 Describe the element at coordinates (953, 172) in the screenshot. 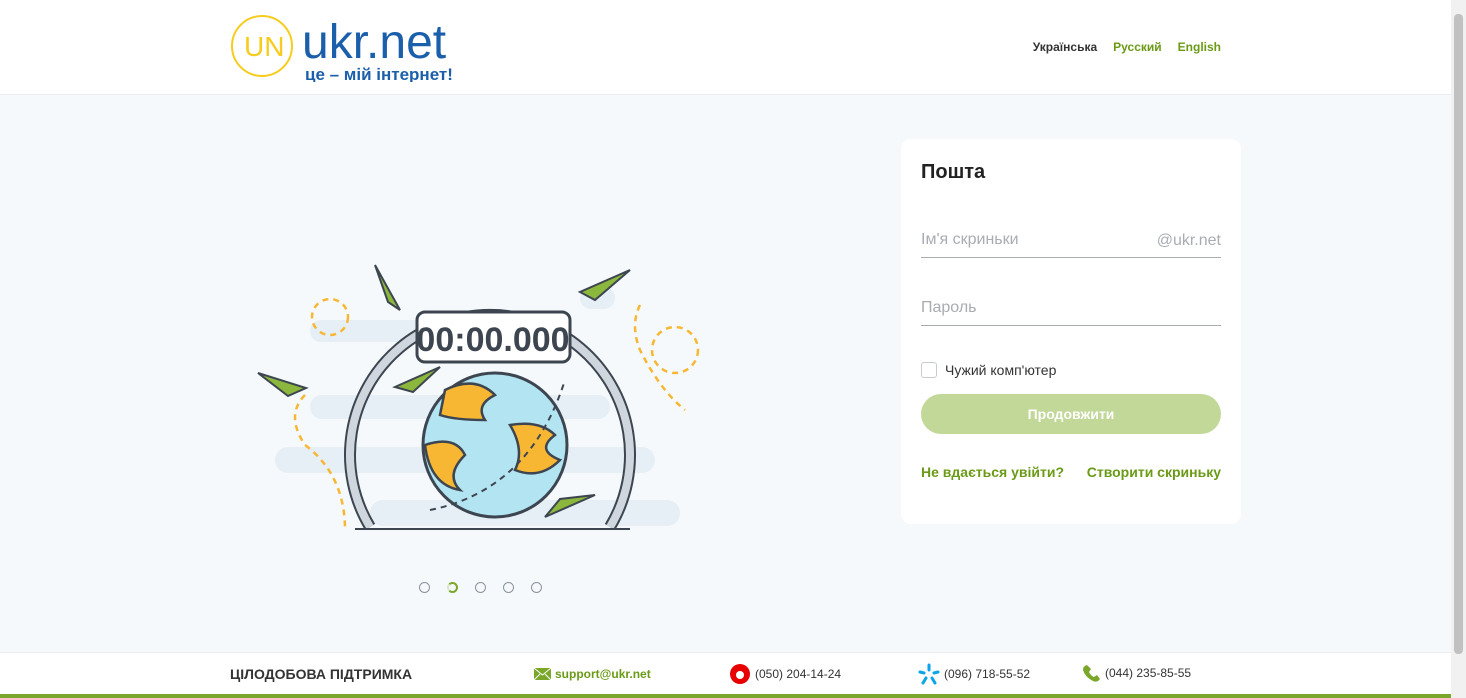

I see `login-title: Пошта` at that location.